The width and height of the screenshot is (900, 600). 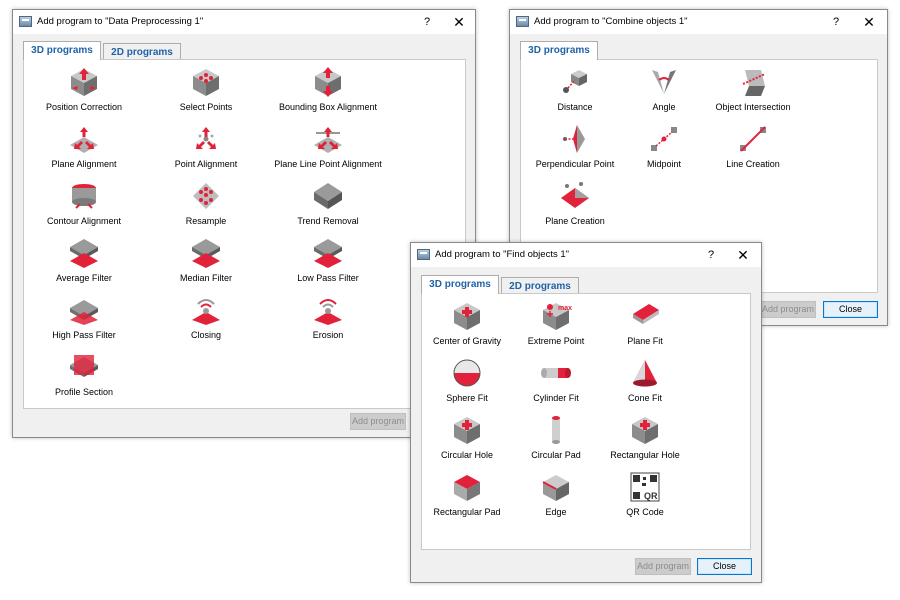 I want to click on plane-line-point-alignment-icon, so click(x=328, y=139).